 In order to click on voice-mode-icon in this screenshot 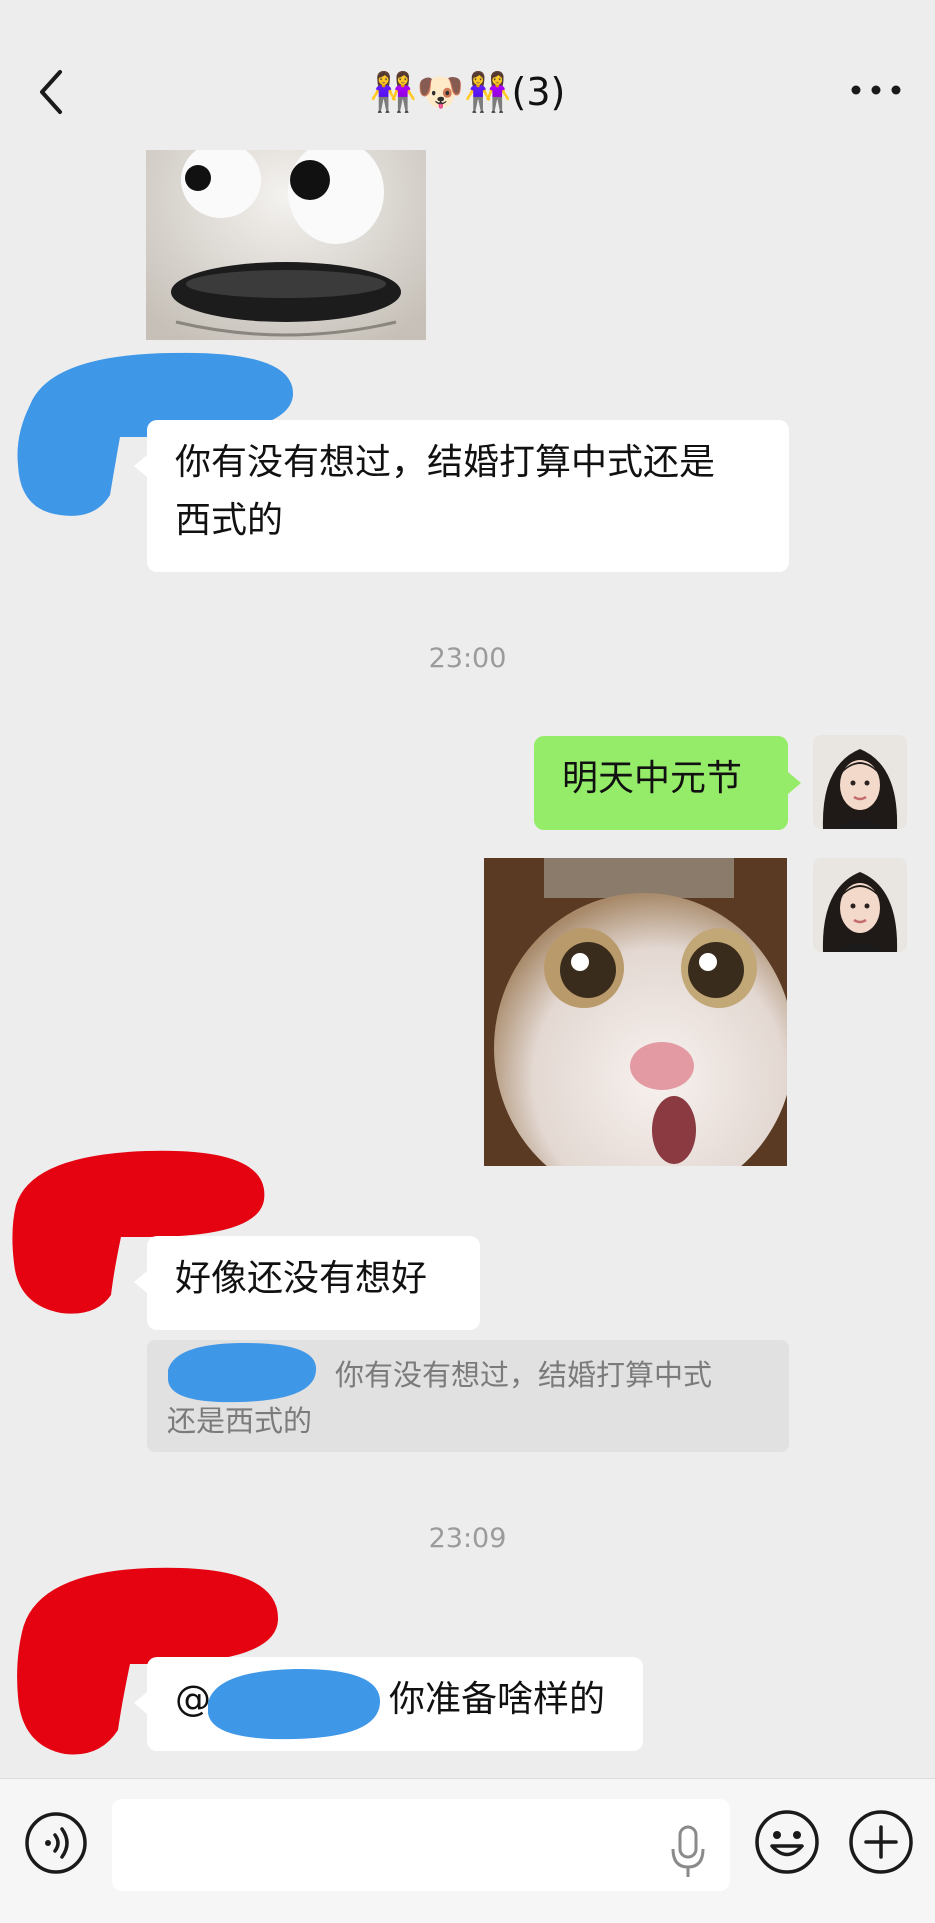, I will do `click(56, 1843)`.